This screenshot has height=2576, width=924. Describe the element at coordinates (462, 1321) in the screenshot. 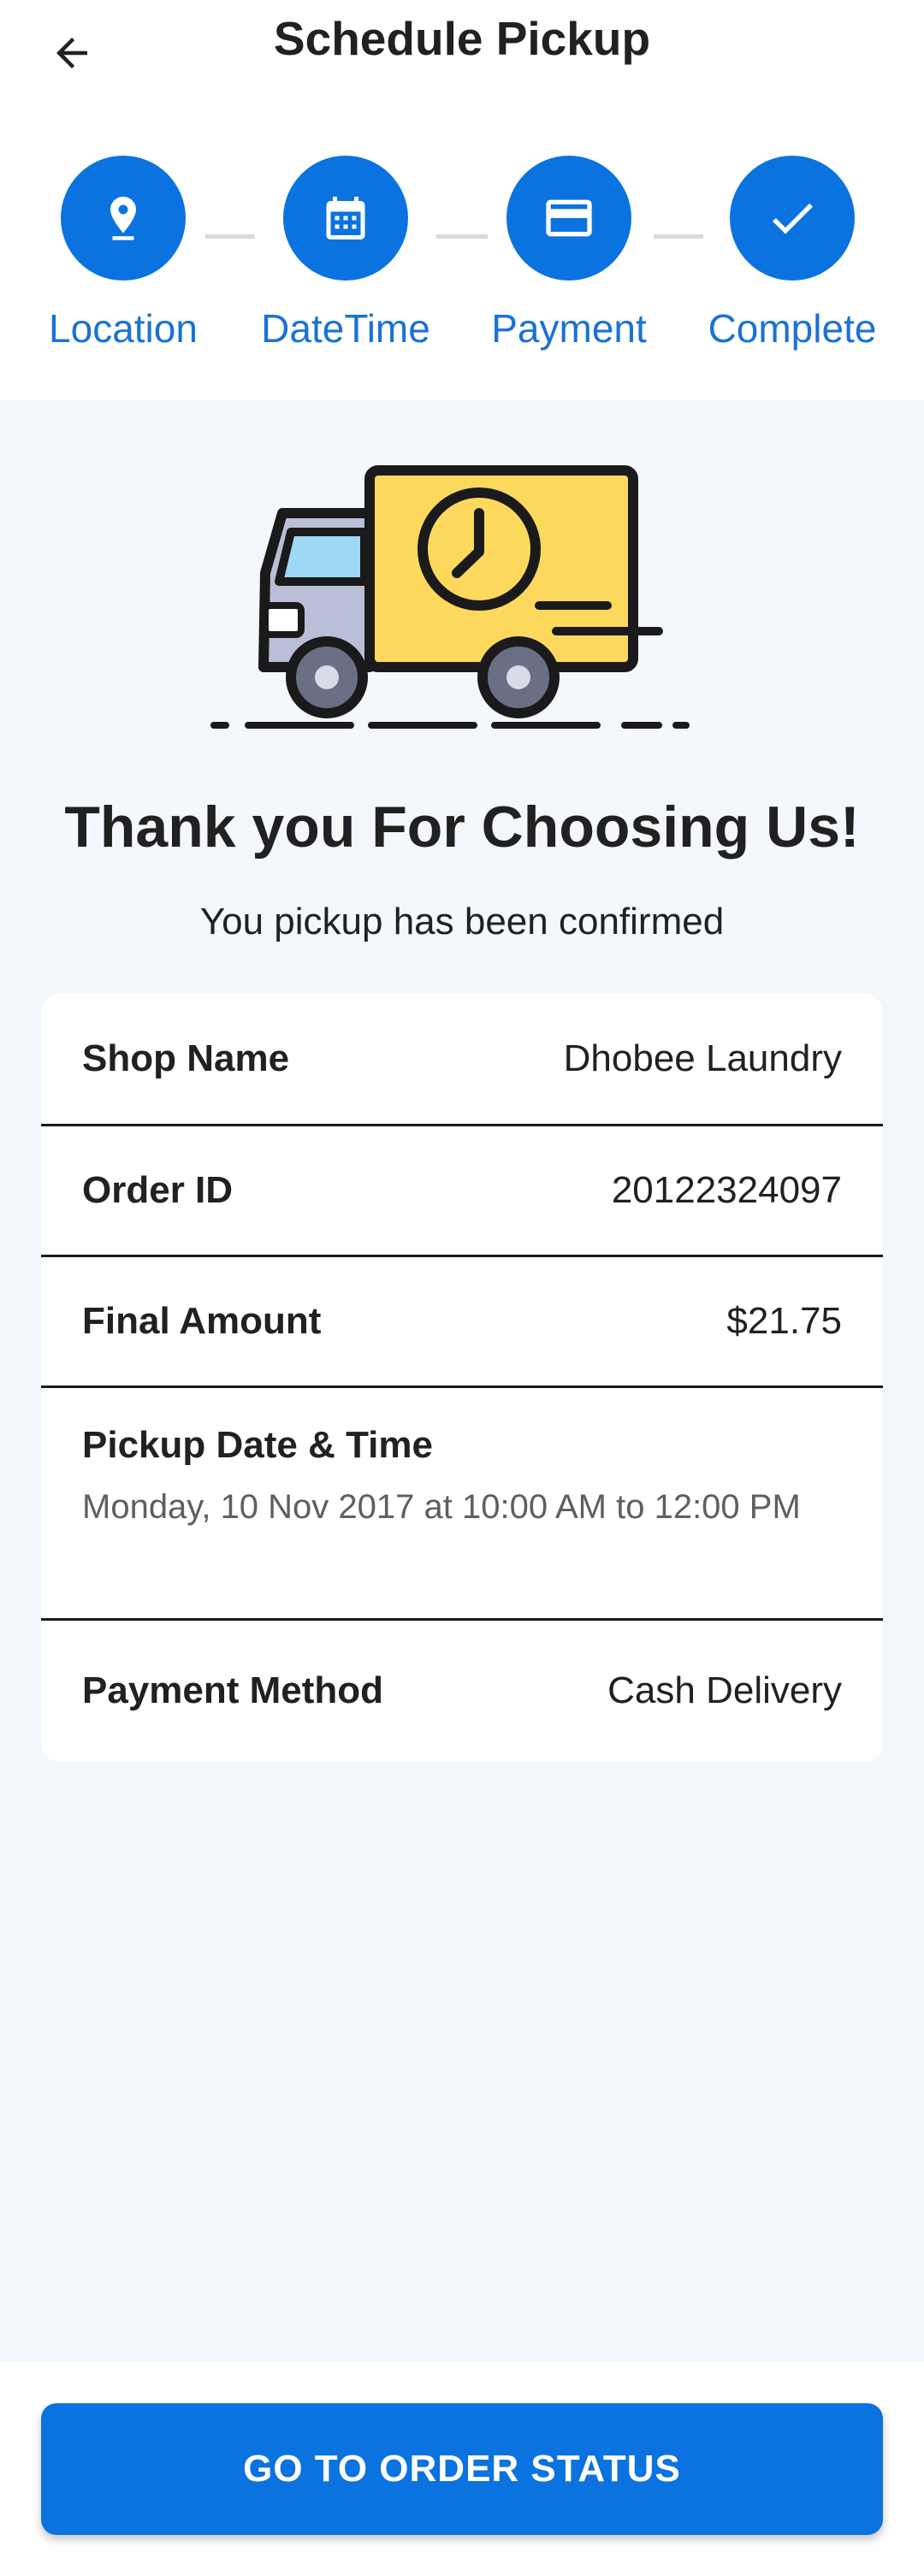

I see `detail-row-final-amount: Final Amount $21.75` at that location.